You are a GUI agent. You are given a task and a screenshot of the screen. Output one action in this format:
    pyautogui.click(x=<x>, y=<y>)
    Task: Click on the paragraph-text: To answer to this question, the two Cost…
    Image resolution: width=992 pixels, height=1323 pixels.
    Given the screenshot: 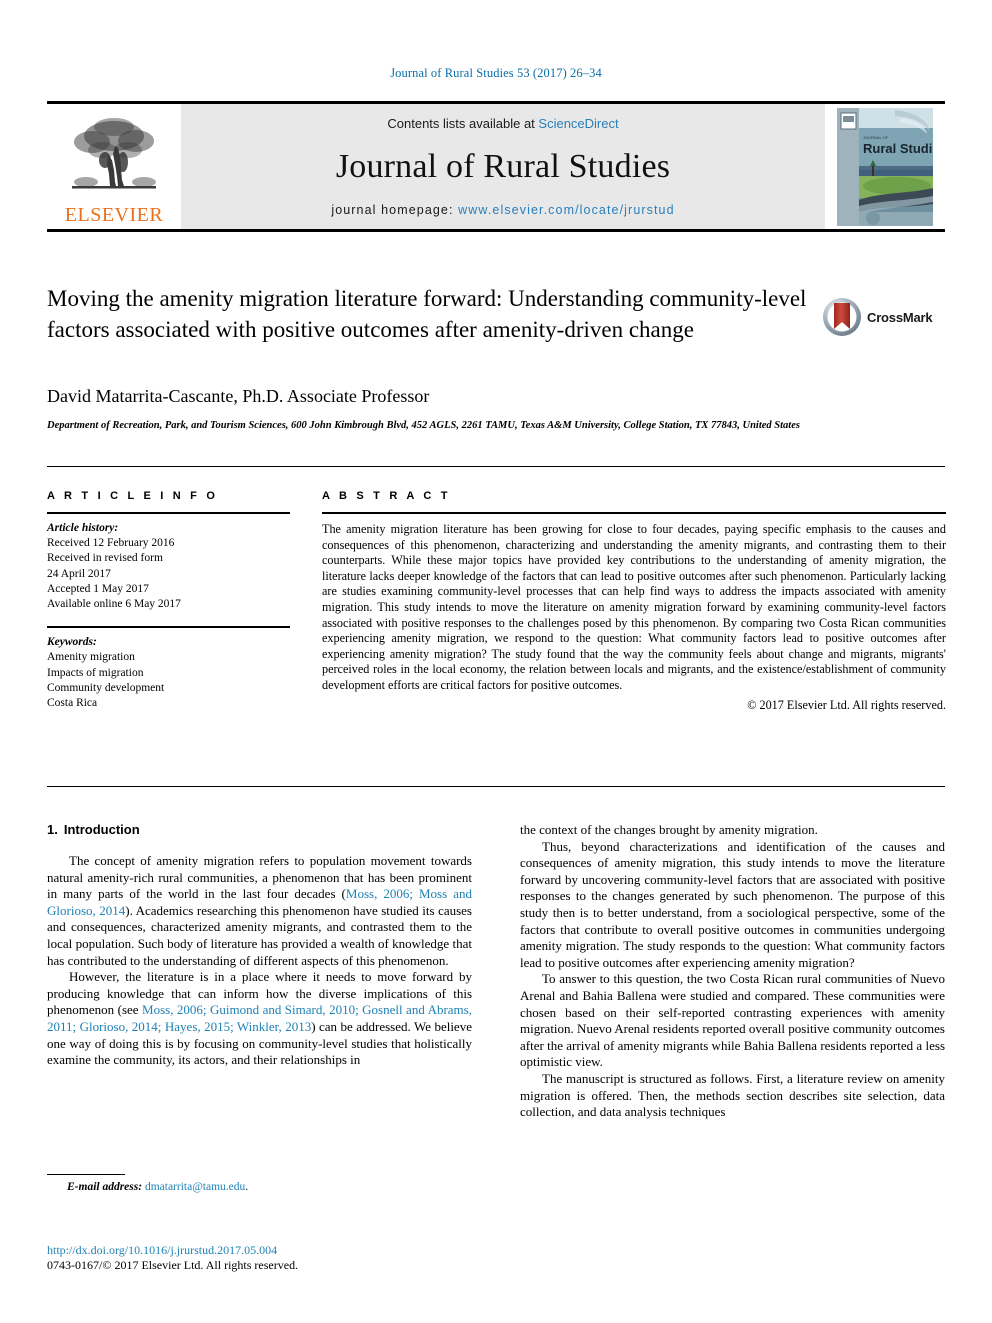 What is the action you would take?
    pyautogui.click(x=732, y=1020)
    